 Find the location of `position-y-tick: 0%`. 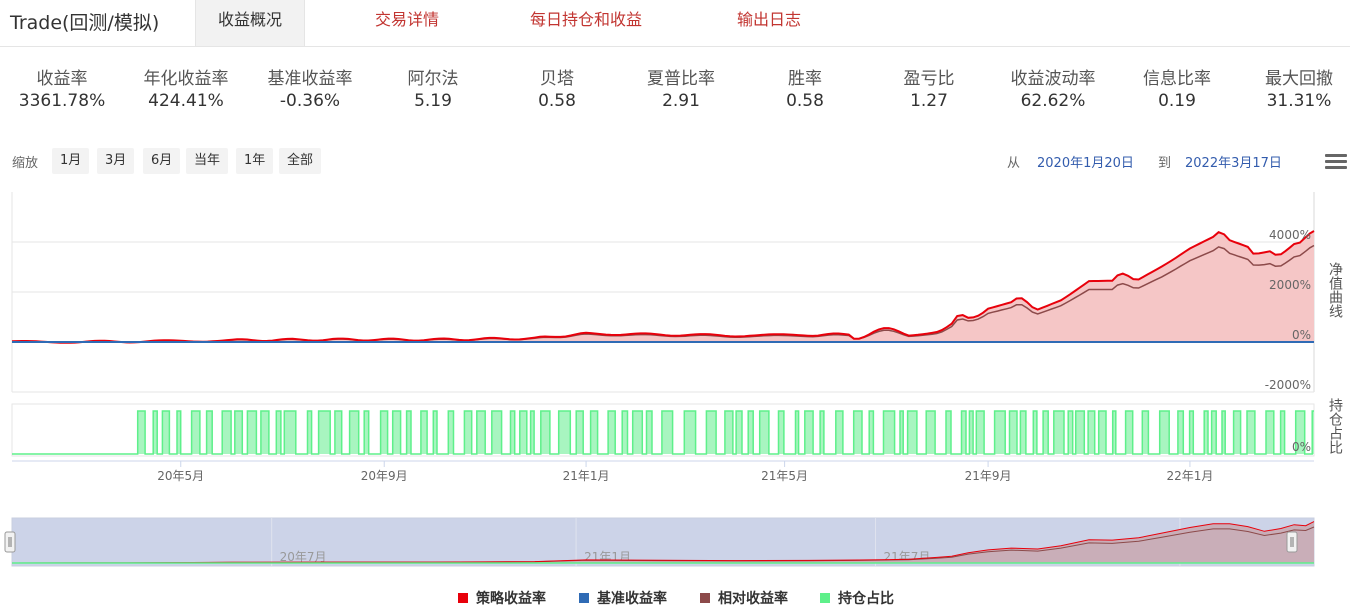

position-y-tick: 0% is located at coordinates (1301, 447).